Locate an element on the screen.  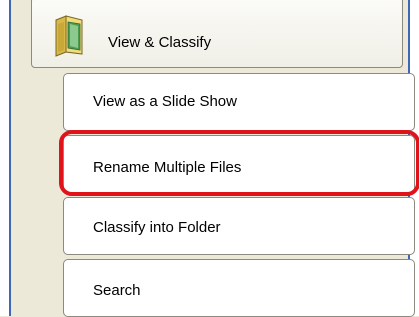
left-window-frame is located at coordinates (5, 158).